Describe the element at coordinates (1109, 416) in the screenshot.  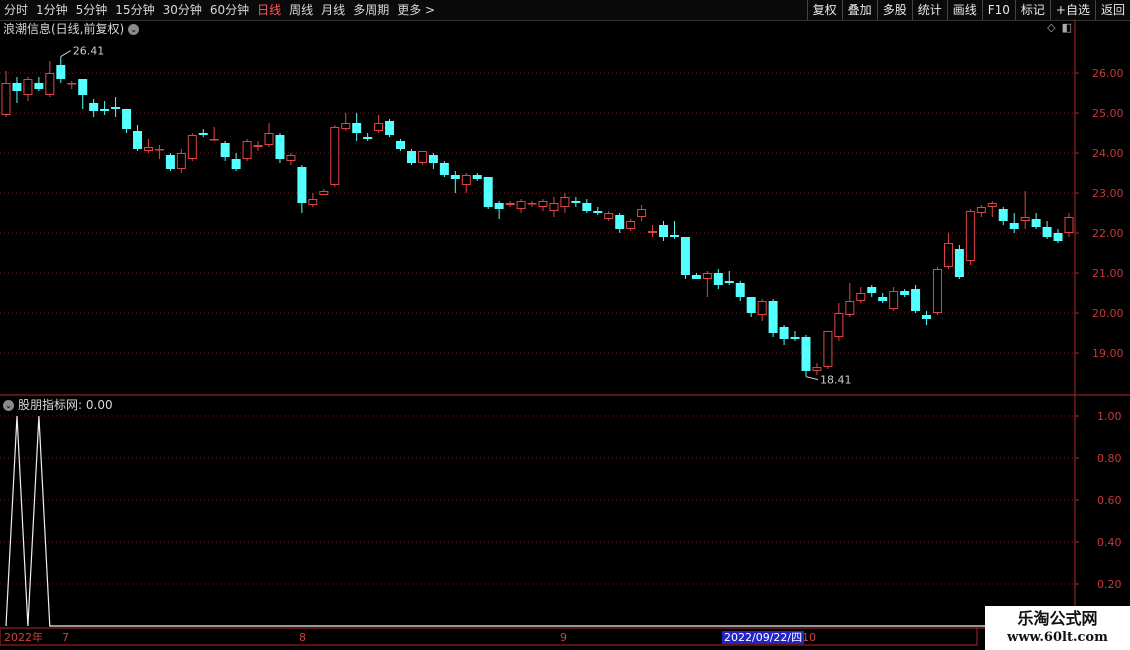
I see `indicator-tick-label: 1.00` at that location.